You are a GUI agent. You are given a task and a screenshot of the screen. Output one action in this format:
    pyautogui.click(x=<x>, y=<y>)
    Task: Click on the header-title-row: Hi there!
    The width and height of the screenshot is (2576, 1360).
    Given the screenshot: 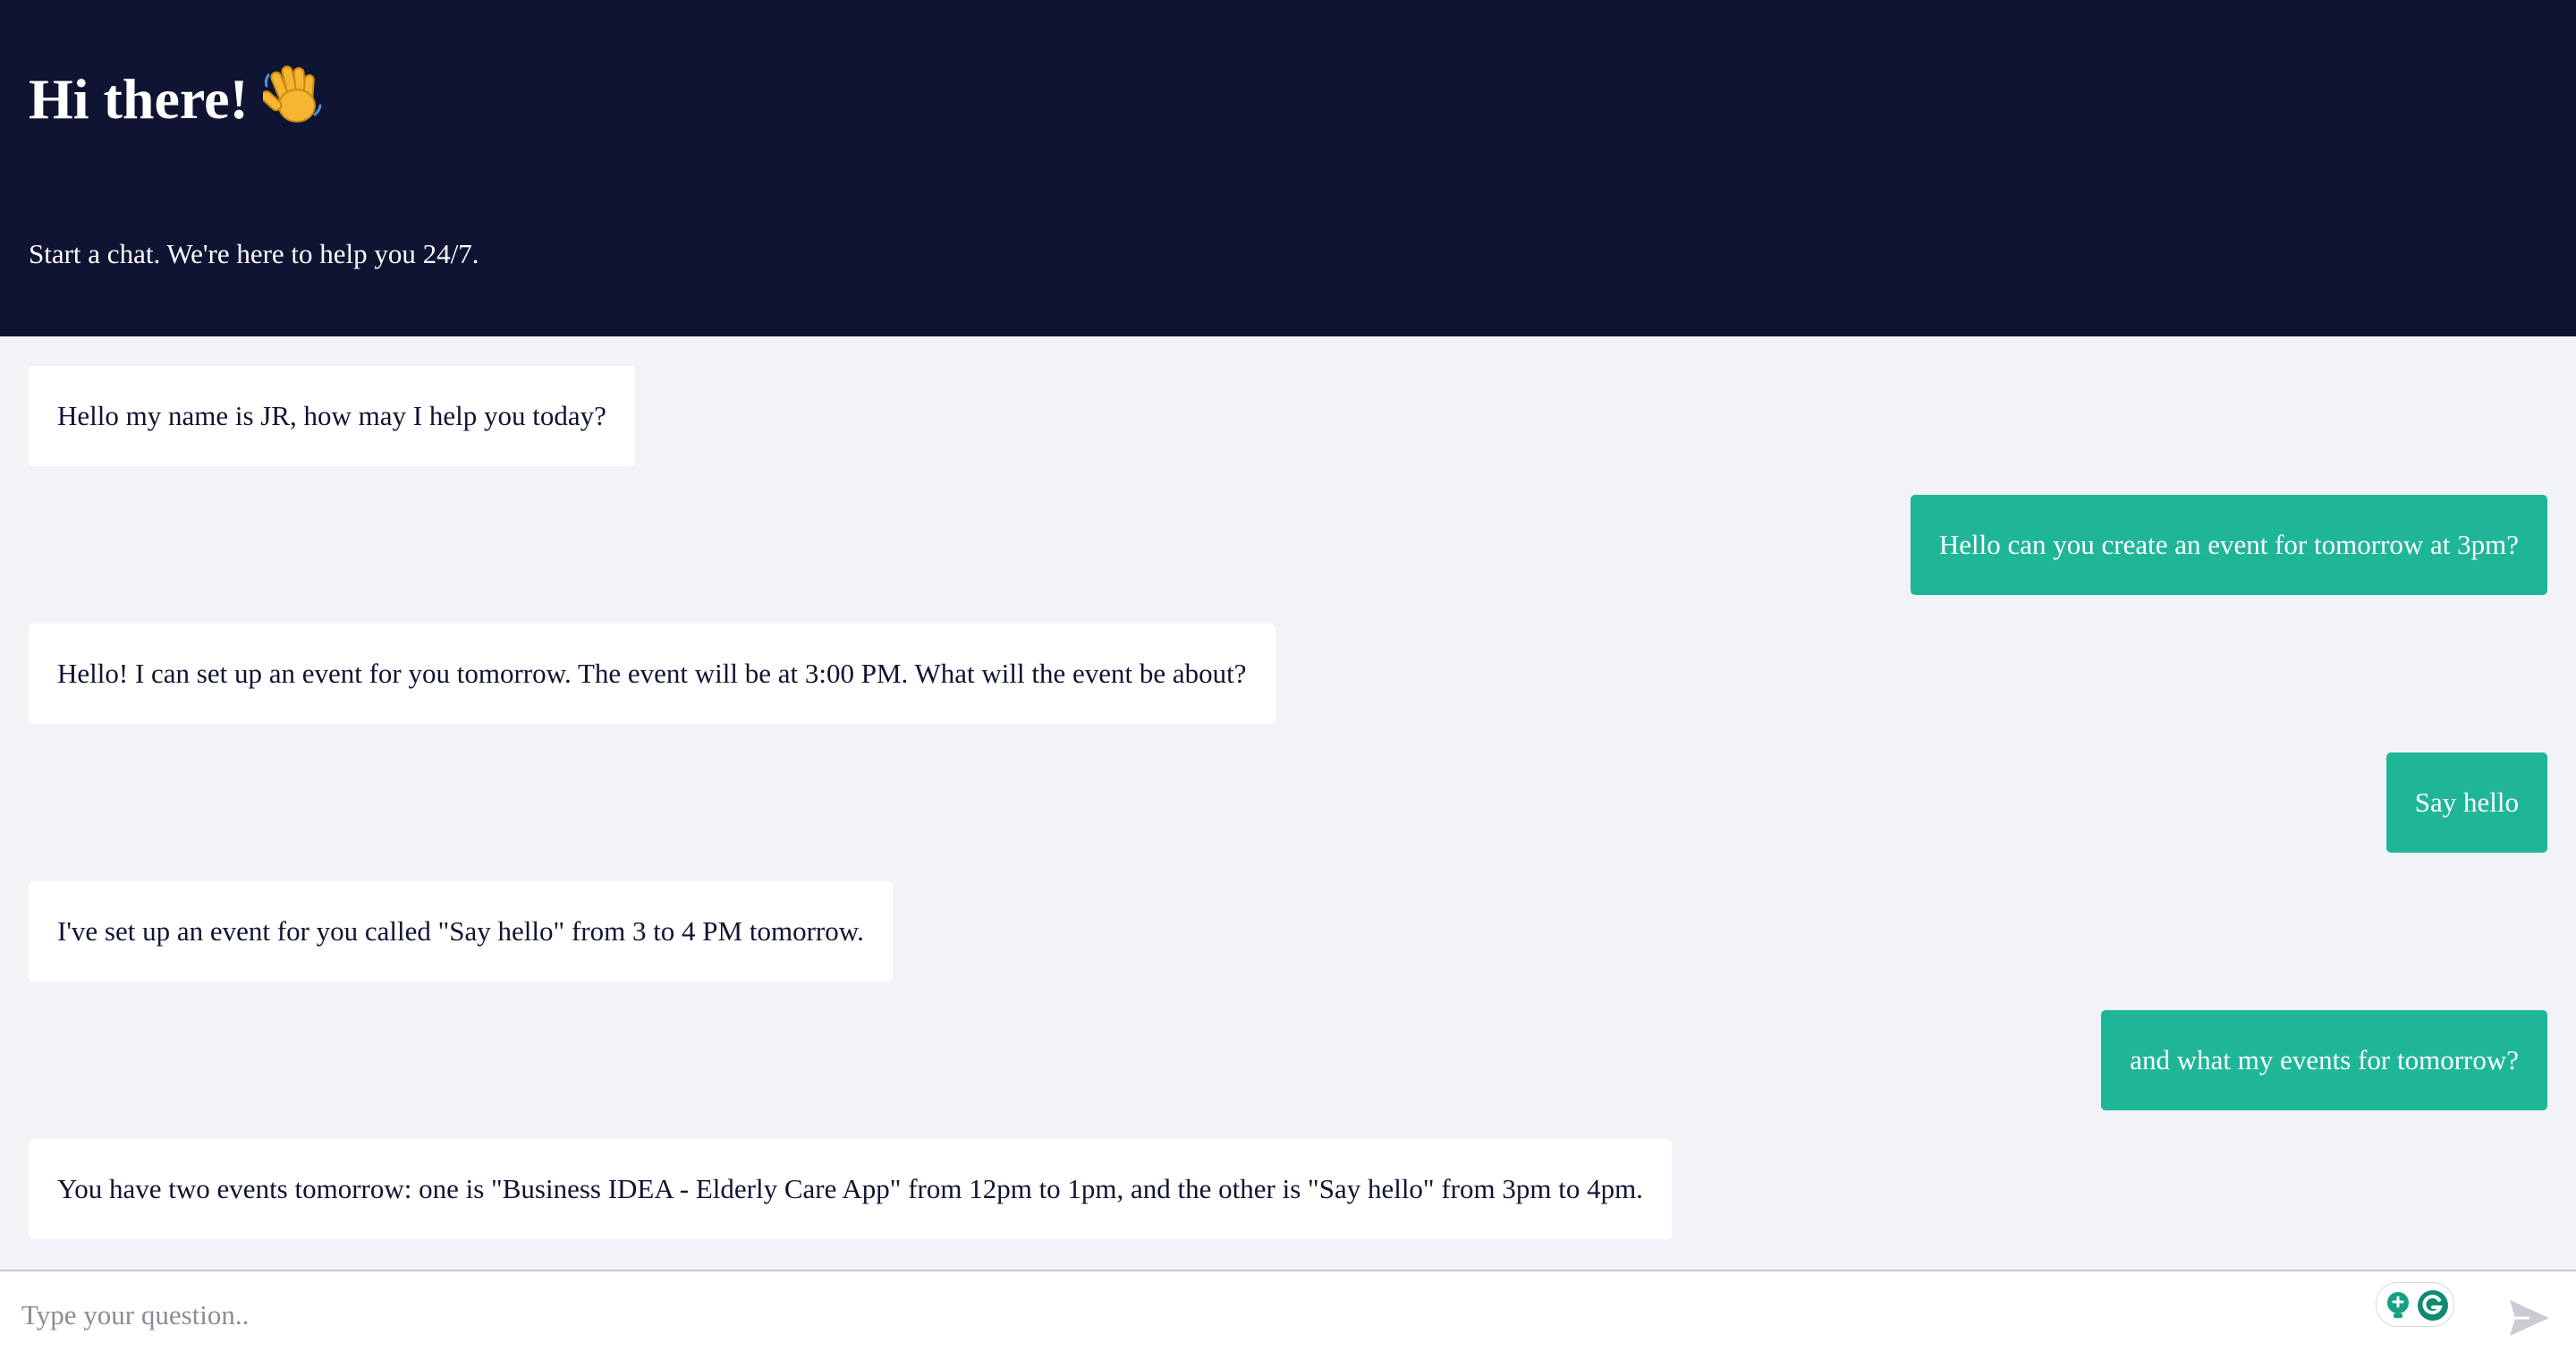 What is the action you would take?
    pyautogui.click(x=176, y=104)
    